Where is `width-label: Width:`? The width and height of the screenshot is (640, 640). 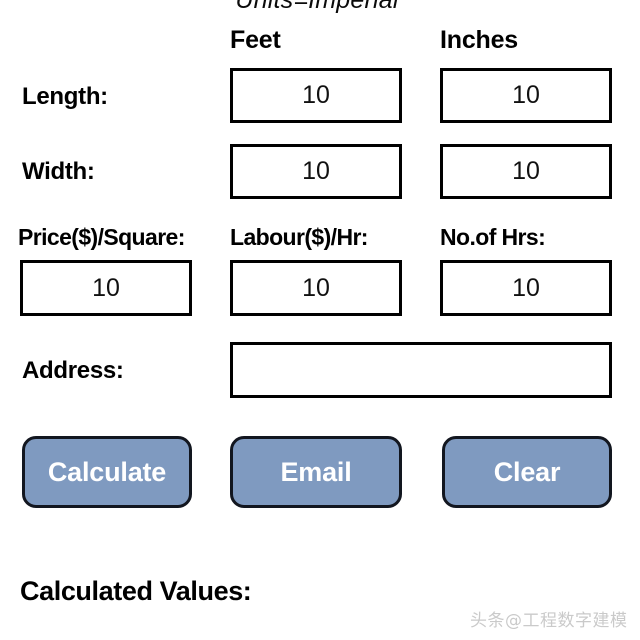
width-label: Width: is located at coordinates (58, 171).